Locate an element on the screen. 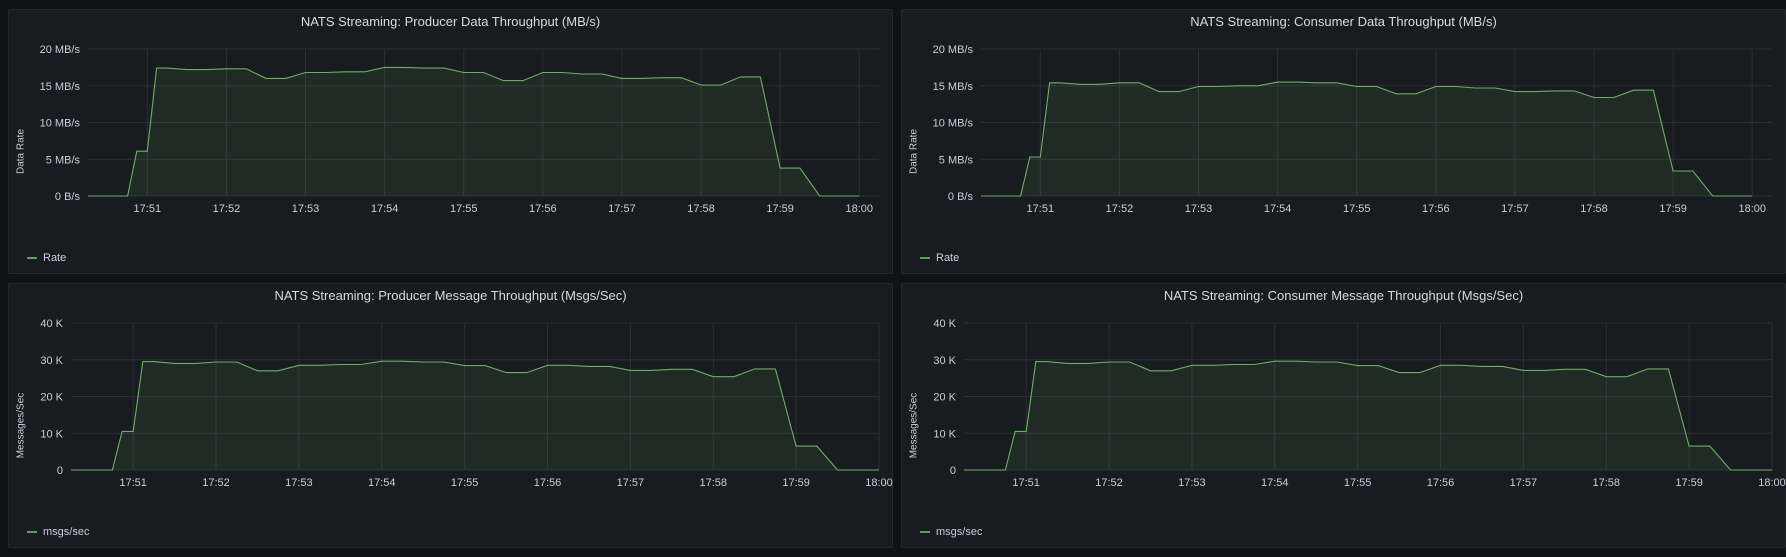  legend-label: Rate is located at coordinates (948, 258).